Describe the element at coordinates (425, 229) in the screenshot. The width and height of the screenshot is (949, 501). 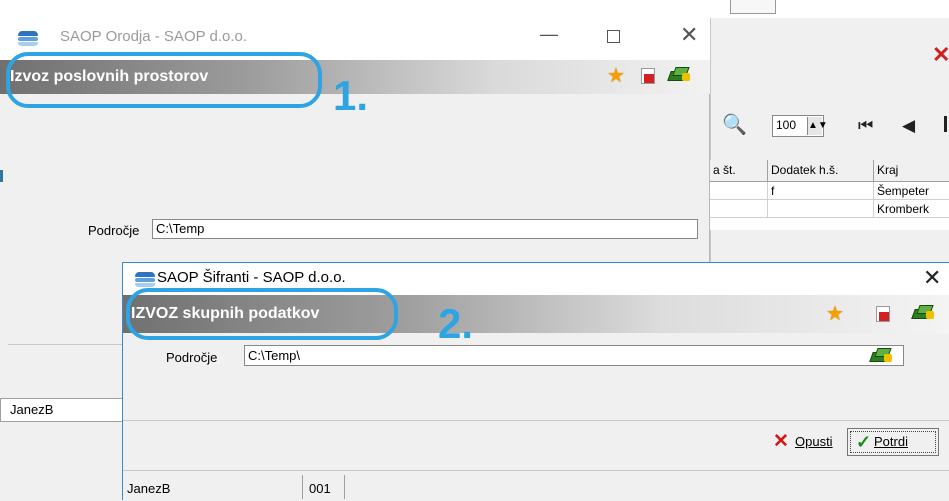
I see `area-path-input: C:\Temp` at that location.